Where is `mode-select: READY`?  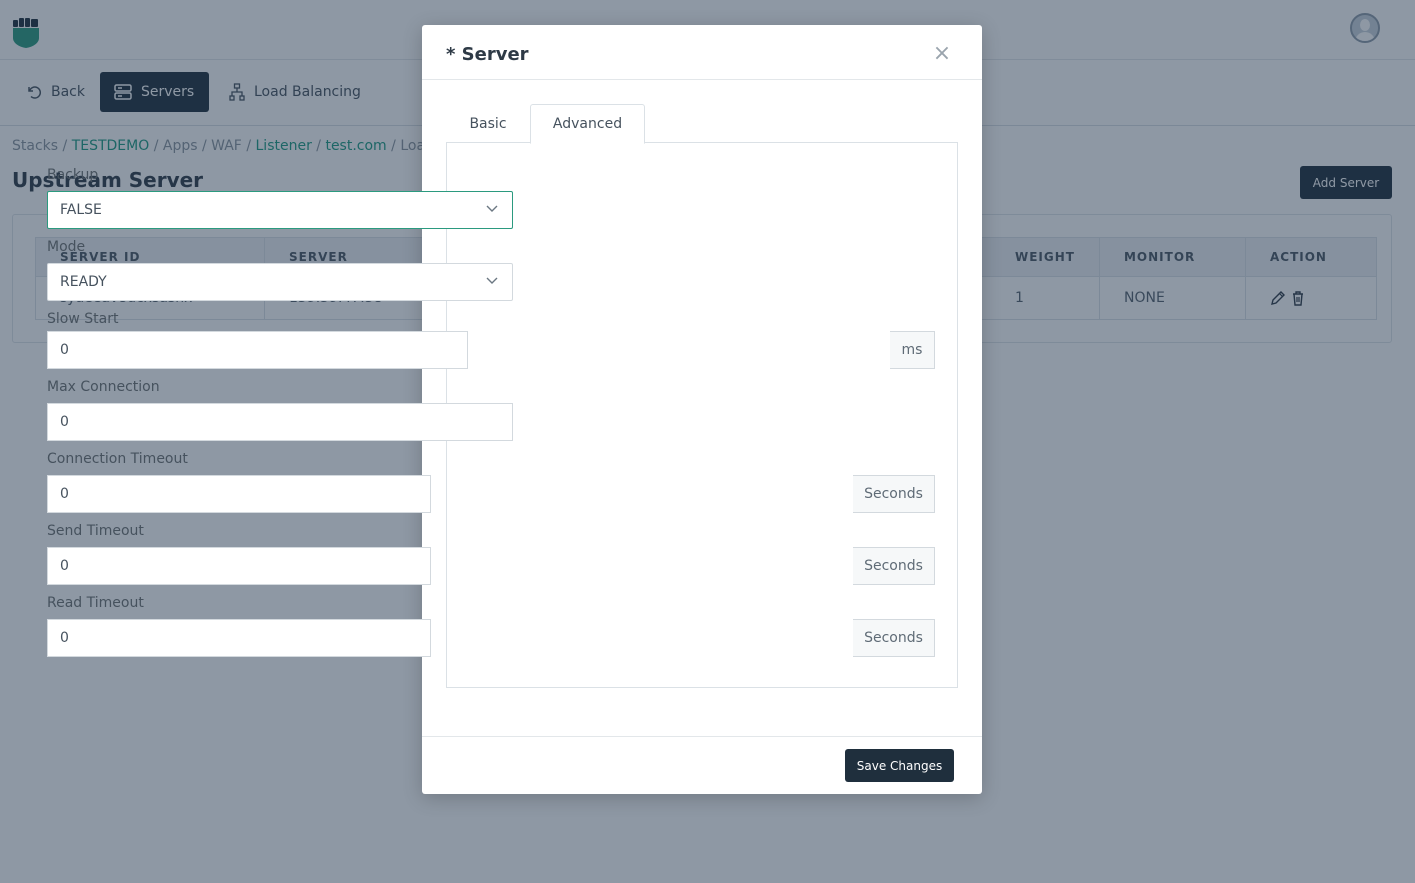 mode-select: READY is located at coordinates (280, 282).